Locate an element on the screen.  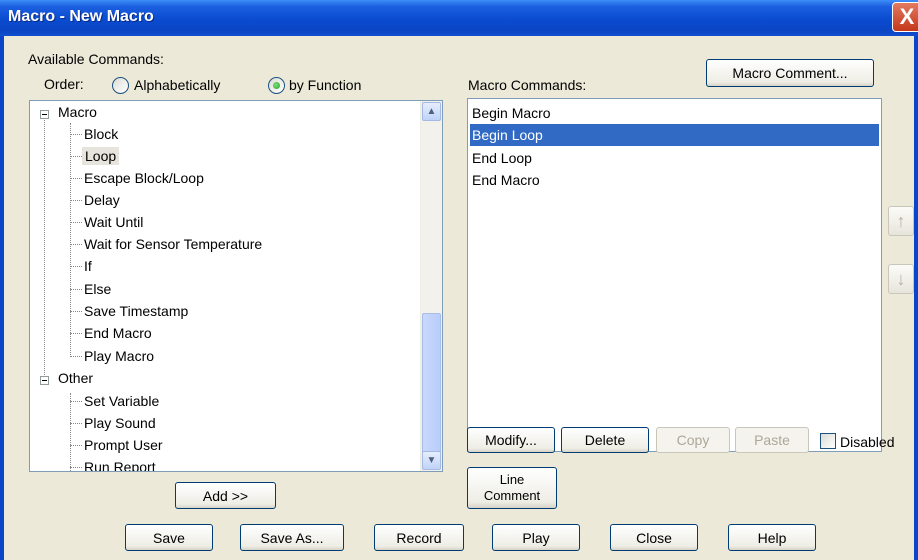
tree-item-if: If is located at coordinates (88, 266).